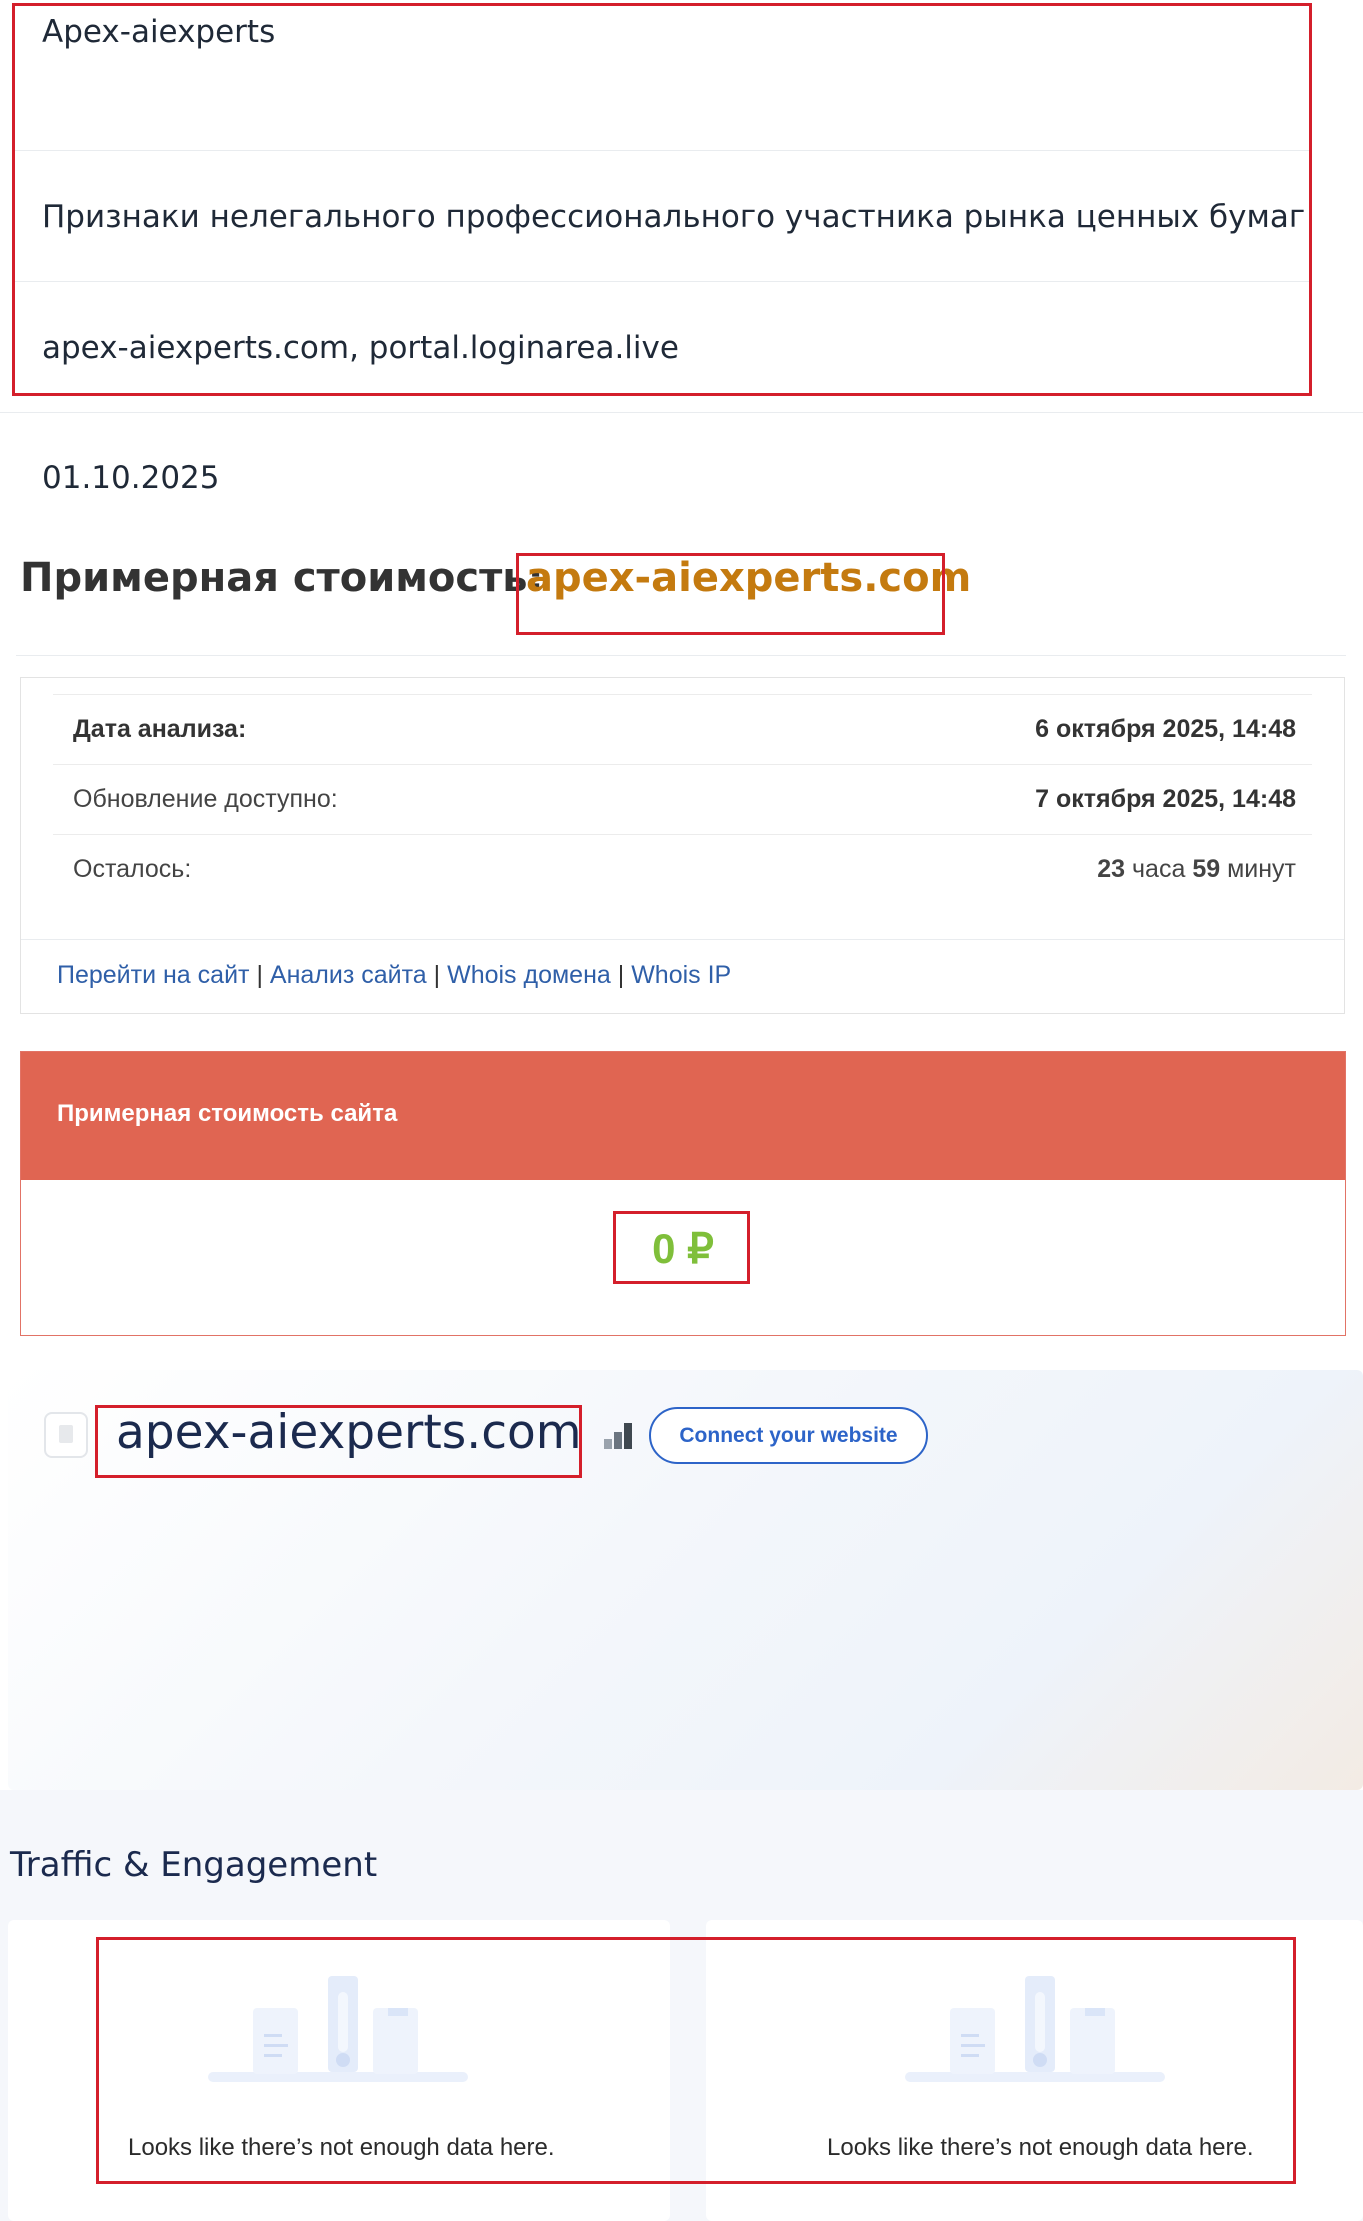 This screenshot has height=2221, width=1363. I want to click on remaining-label: Осталось:, so click(132, 869).